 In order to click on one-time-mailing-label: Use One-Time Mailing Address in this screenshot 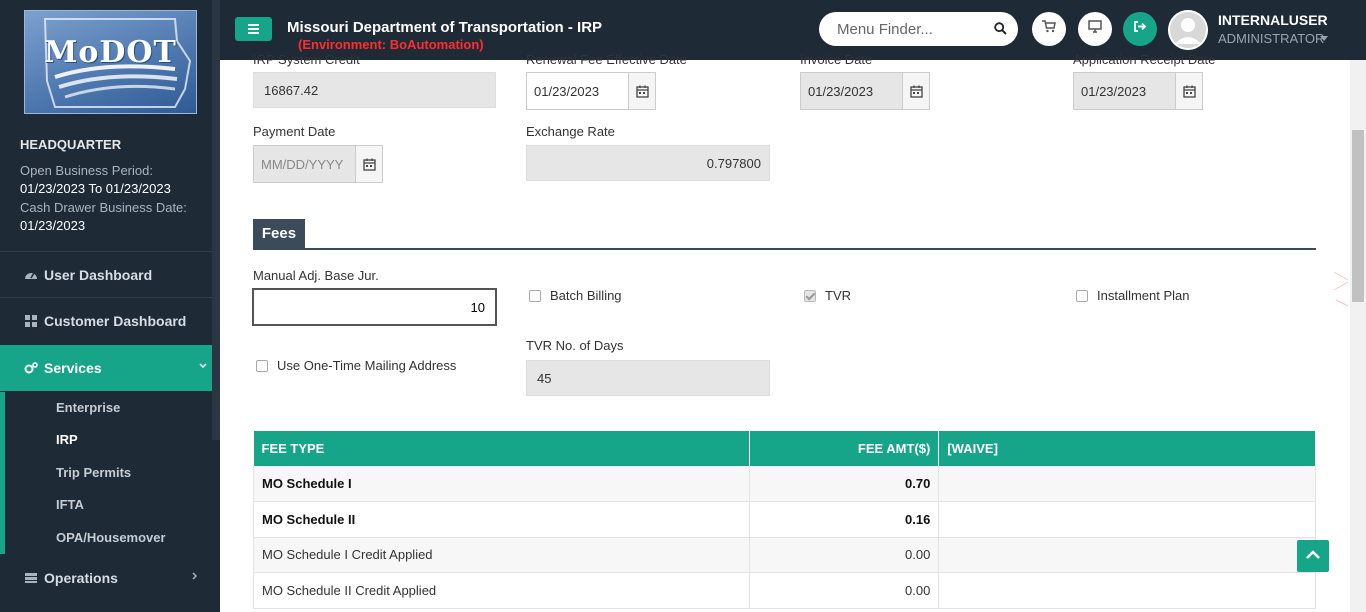, I will do `click(367, 365)`.